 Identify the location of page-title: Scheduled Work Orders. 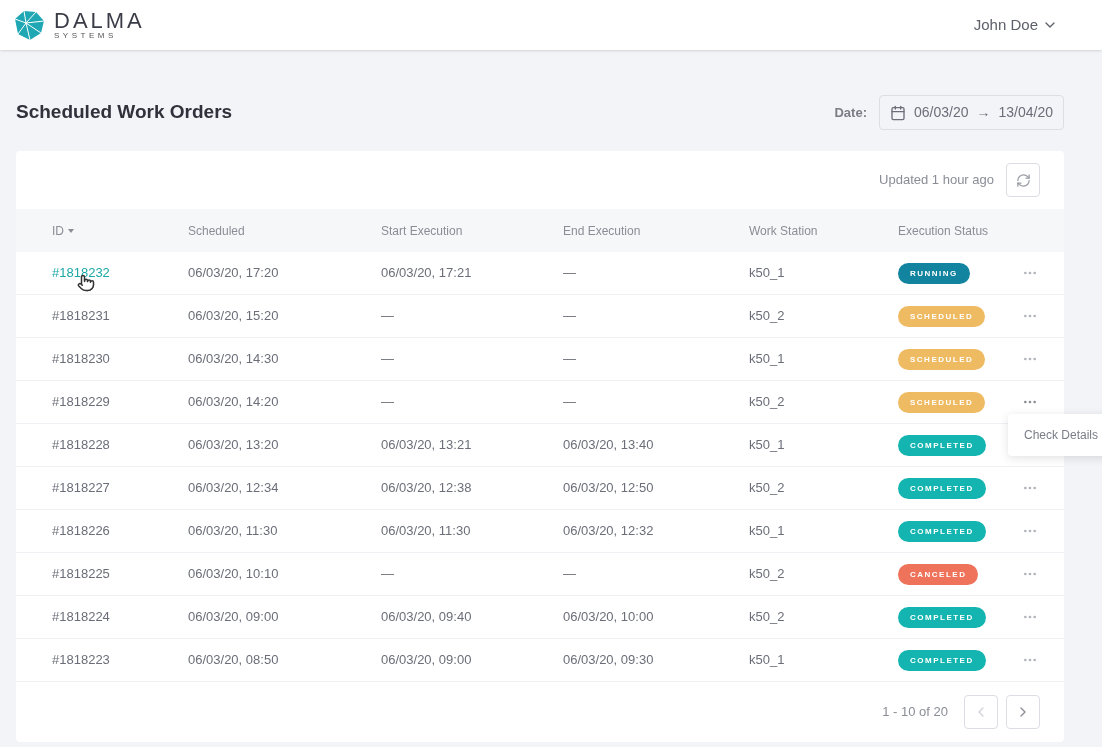
(124, 112).